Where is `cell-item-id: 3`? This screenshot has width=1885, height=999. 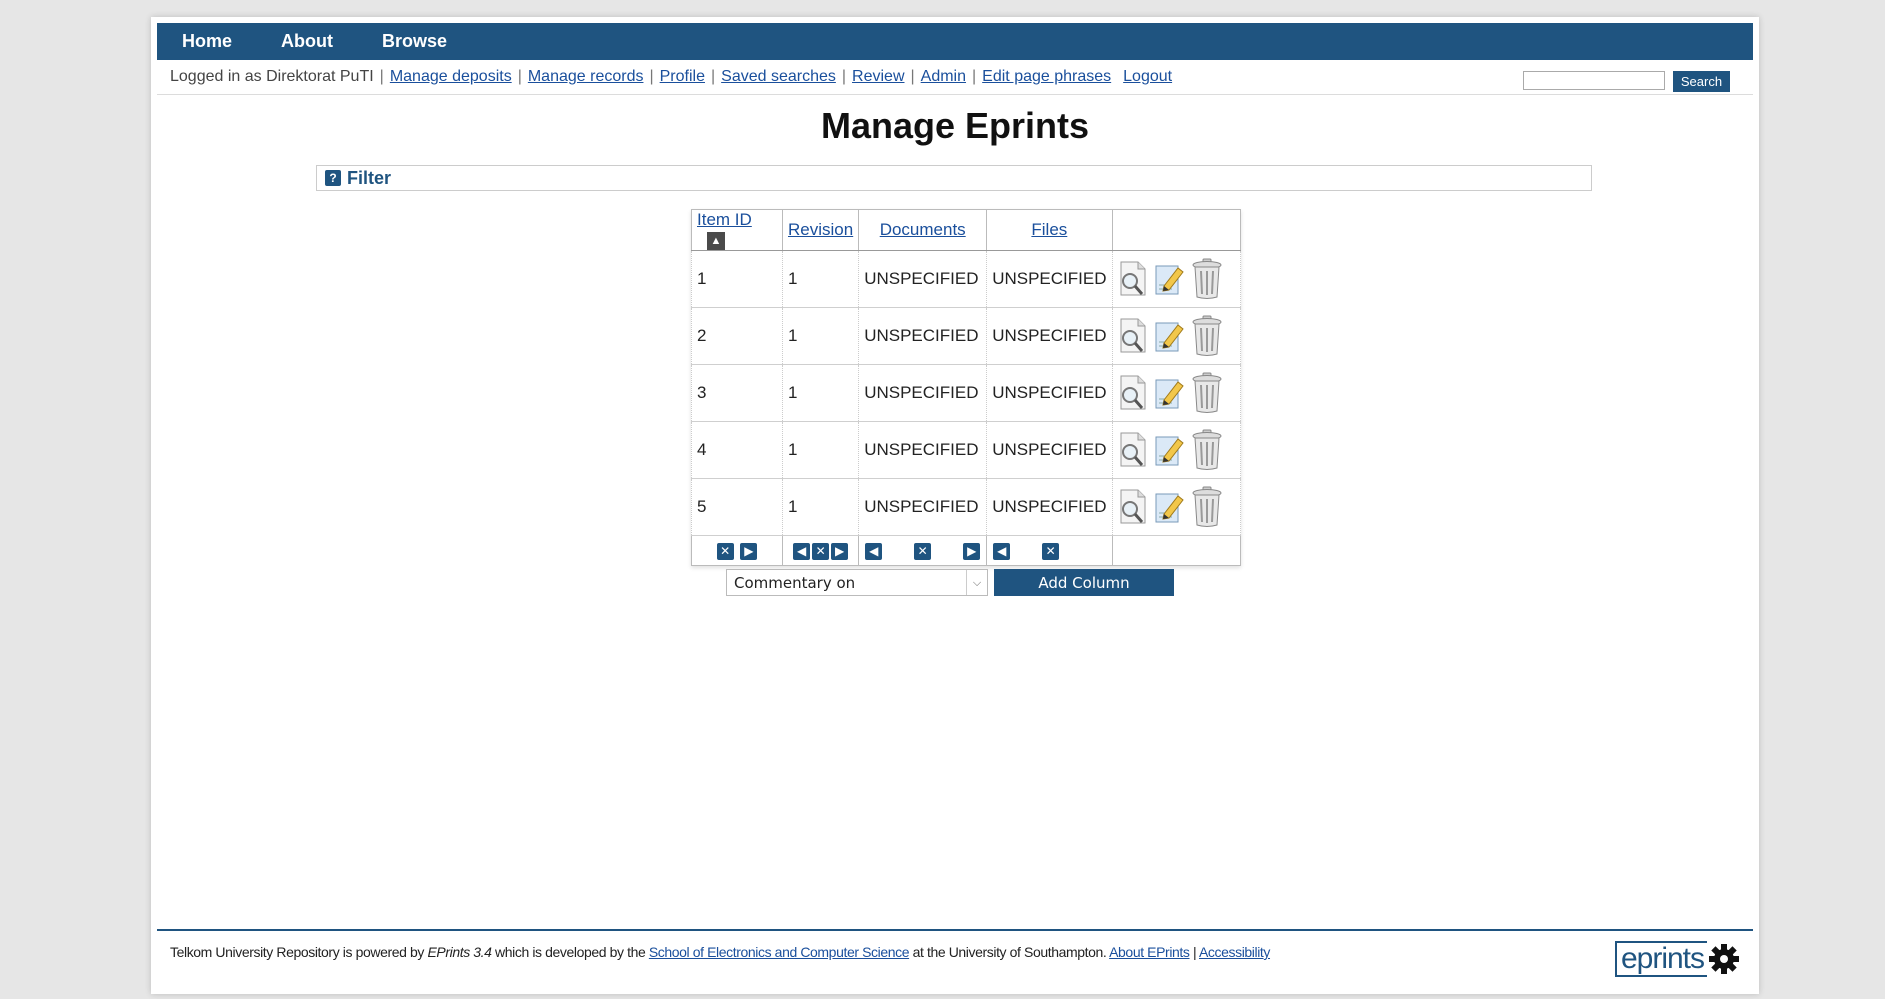
cell-item-id: 3 is located at coordinates (737, 393).